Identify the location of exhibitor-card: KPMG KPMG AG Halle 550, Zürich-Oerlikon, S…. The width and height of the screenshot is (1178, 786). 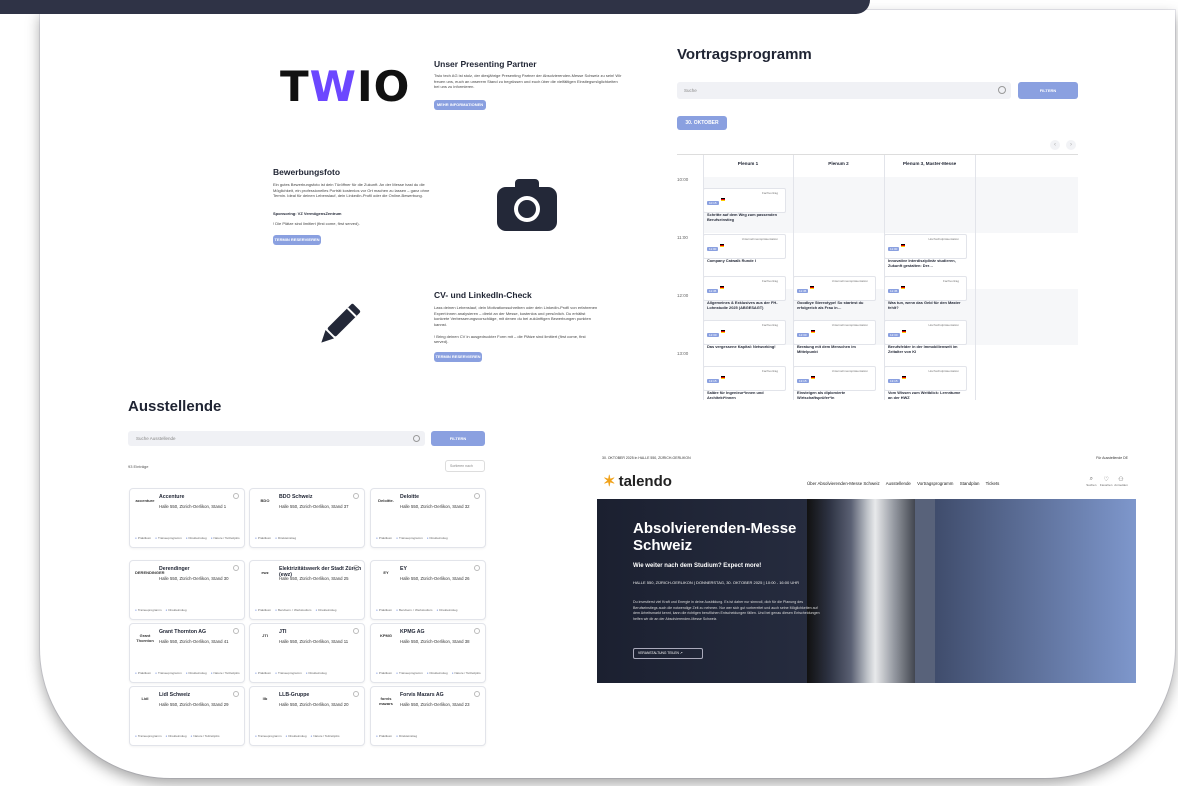
(428, 653).